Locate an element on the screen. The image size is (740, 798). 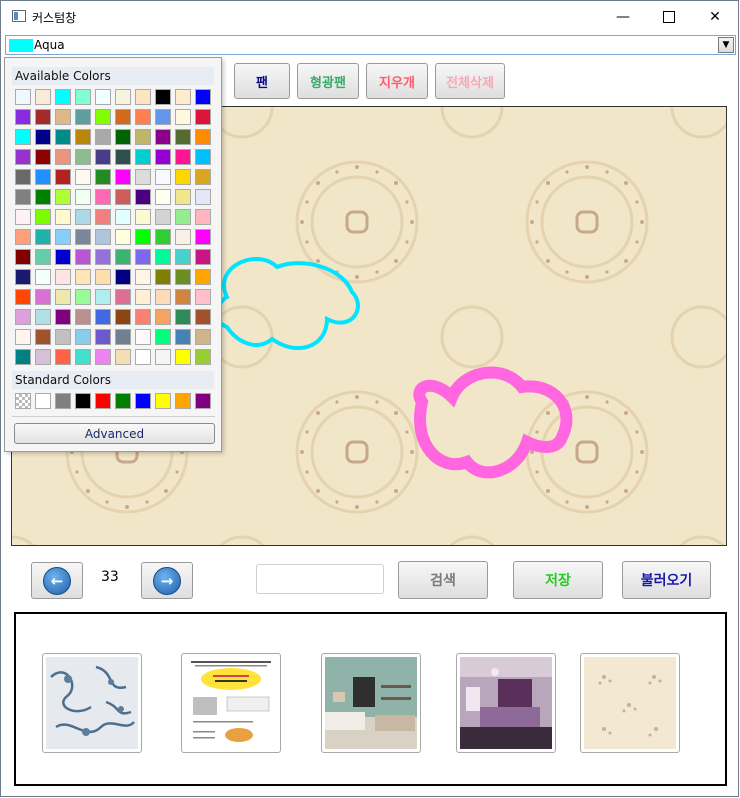
maximize-button is located at coordinates (669, 17).